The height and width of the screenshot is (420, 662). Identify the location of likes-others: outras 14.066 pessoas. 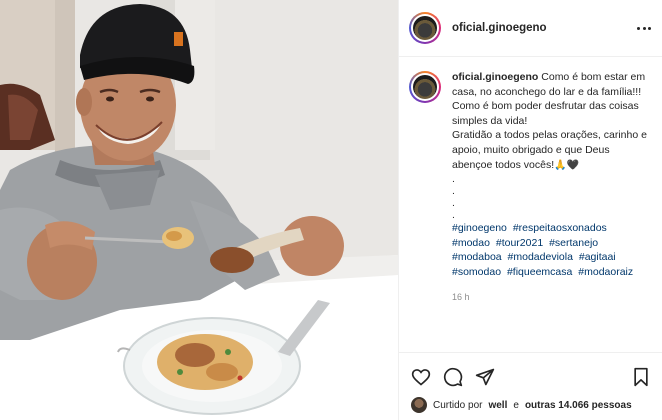
(578, 405).